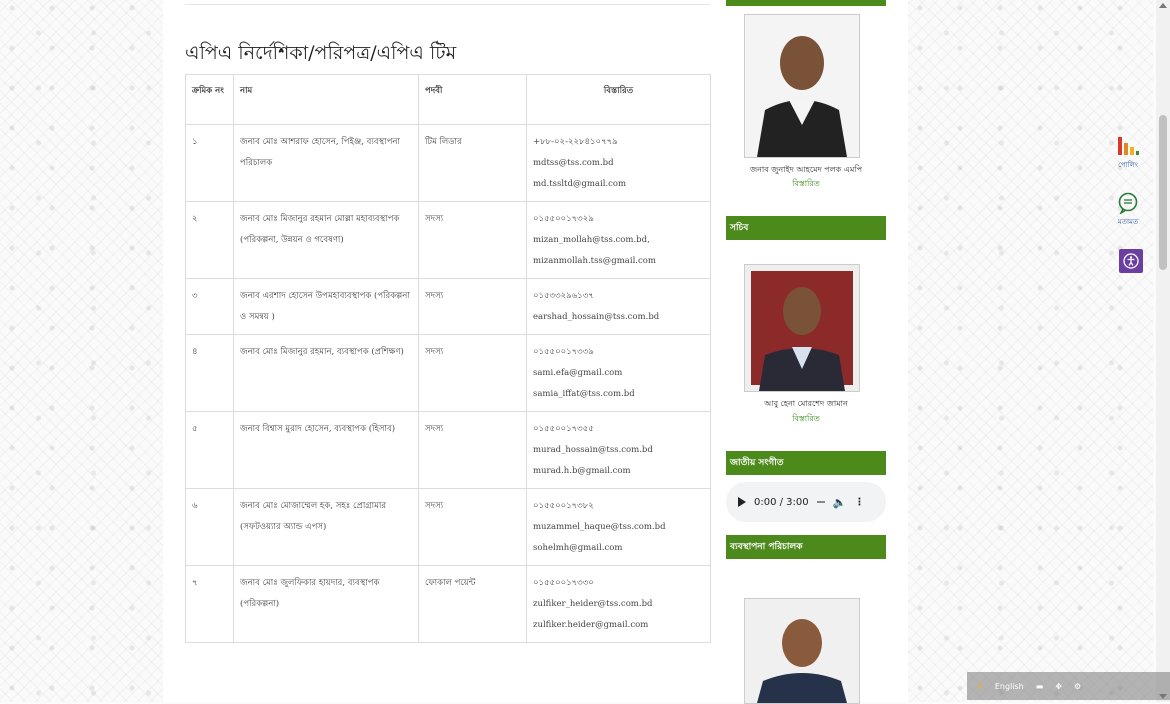  Describe the element at coordinates (618, 99) in the screenshot. I see `header-details: বিস্তারিত` at that location.